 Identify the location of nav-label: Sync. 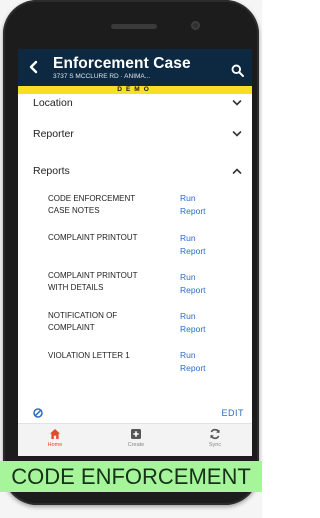
(215, 445).